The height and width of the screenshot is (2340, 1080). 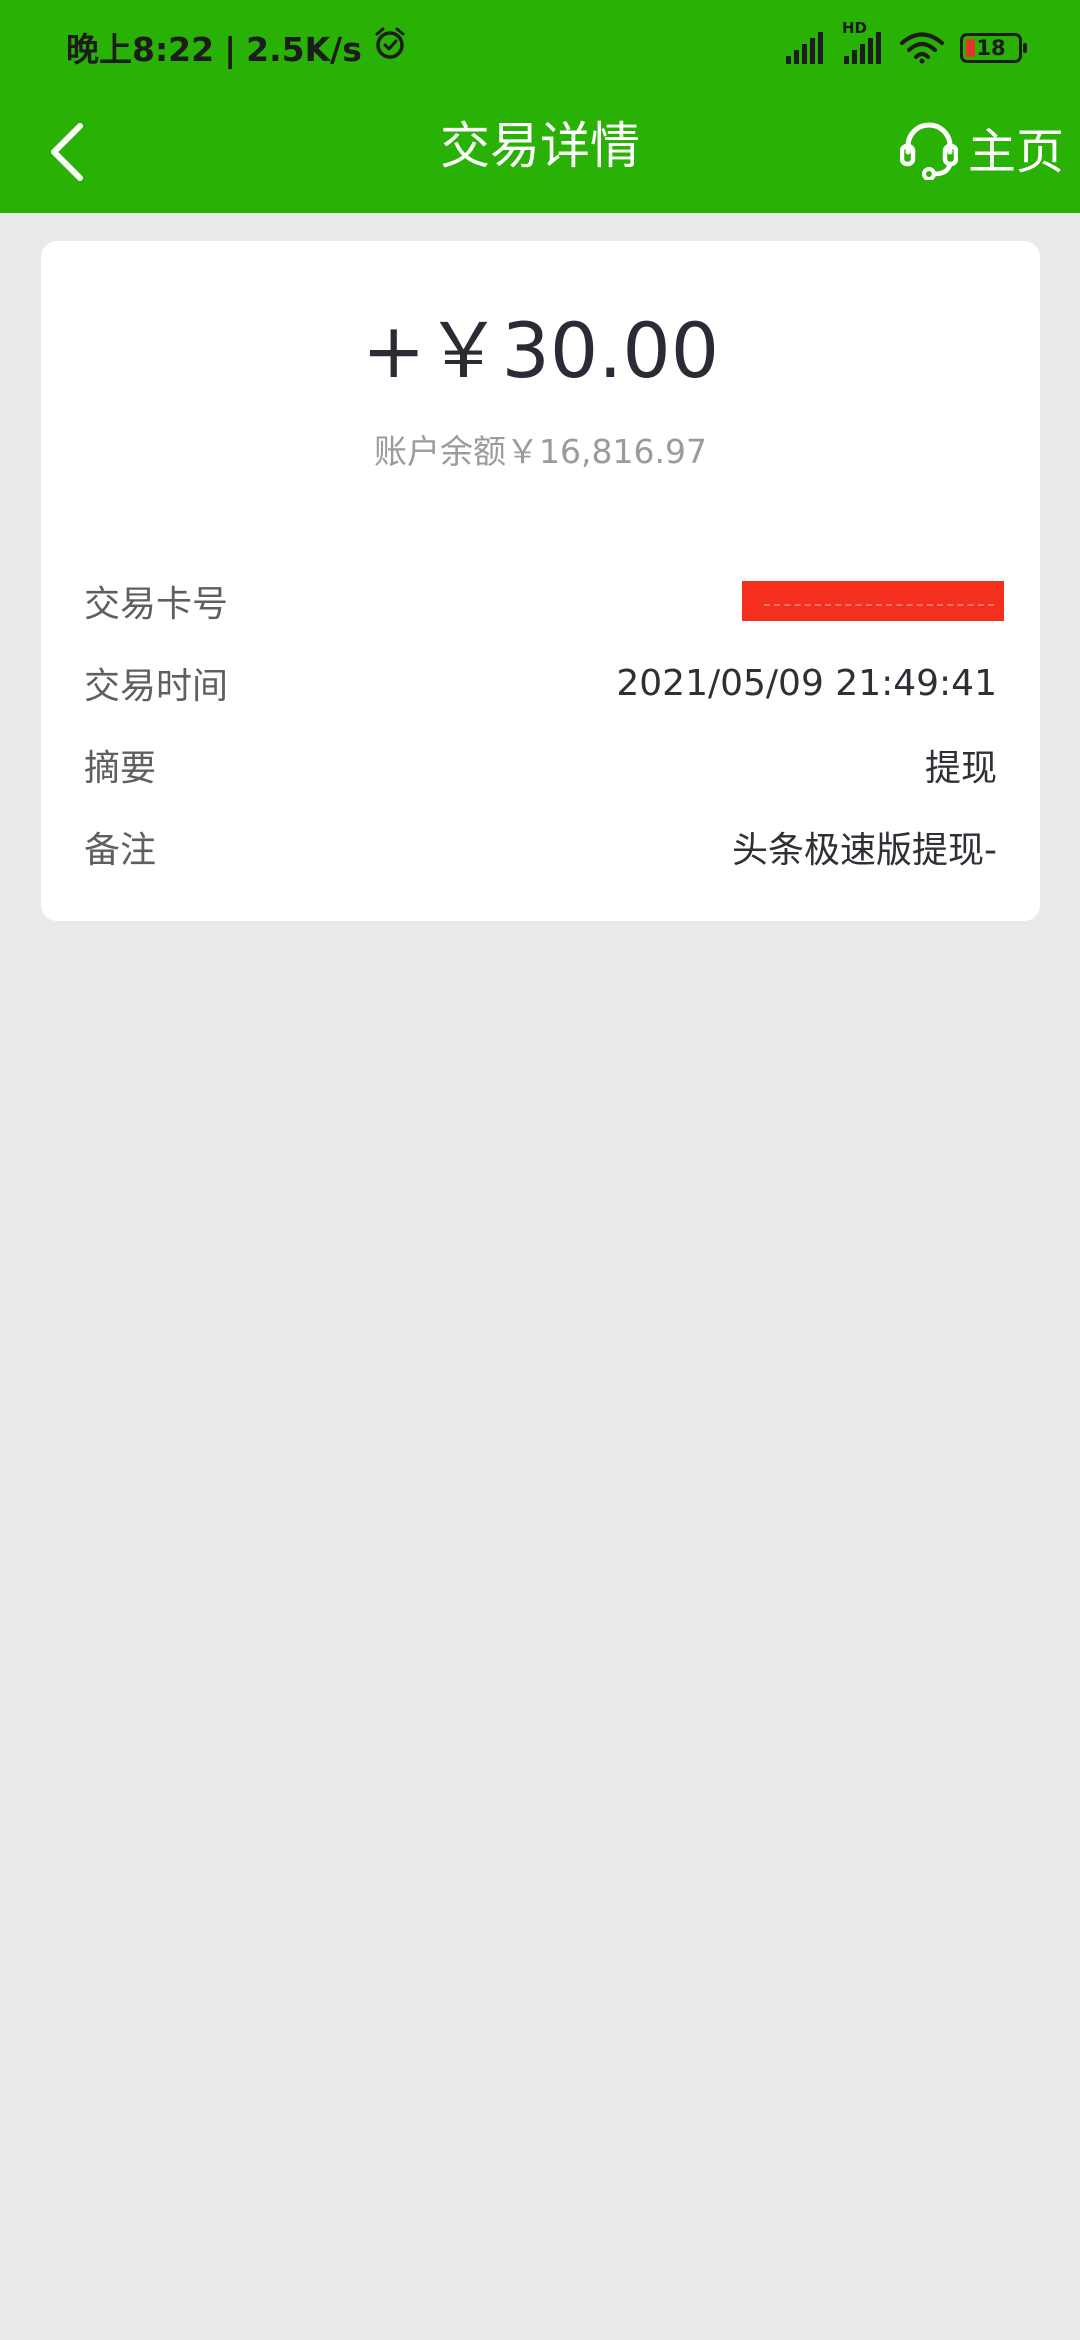 I want to click on detail-value: 2021/05/09 21:49:41, so click(x=806, y=683).